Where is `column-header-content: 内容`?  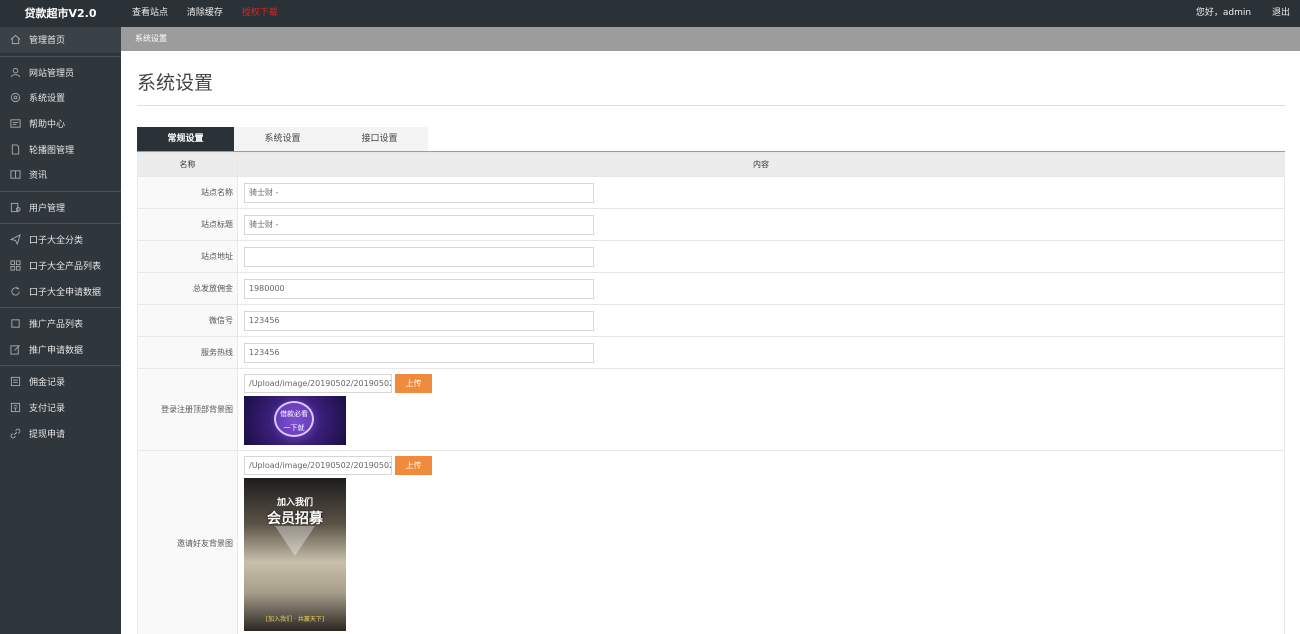
column-header-content: 内容 is located at coordinates (761, 164).